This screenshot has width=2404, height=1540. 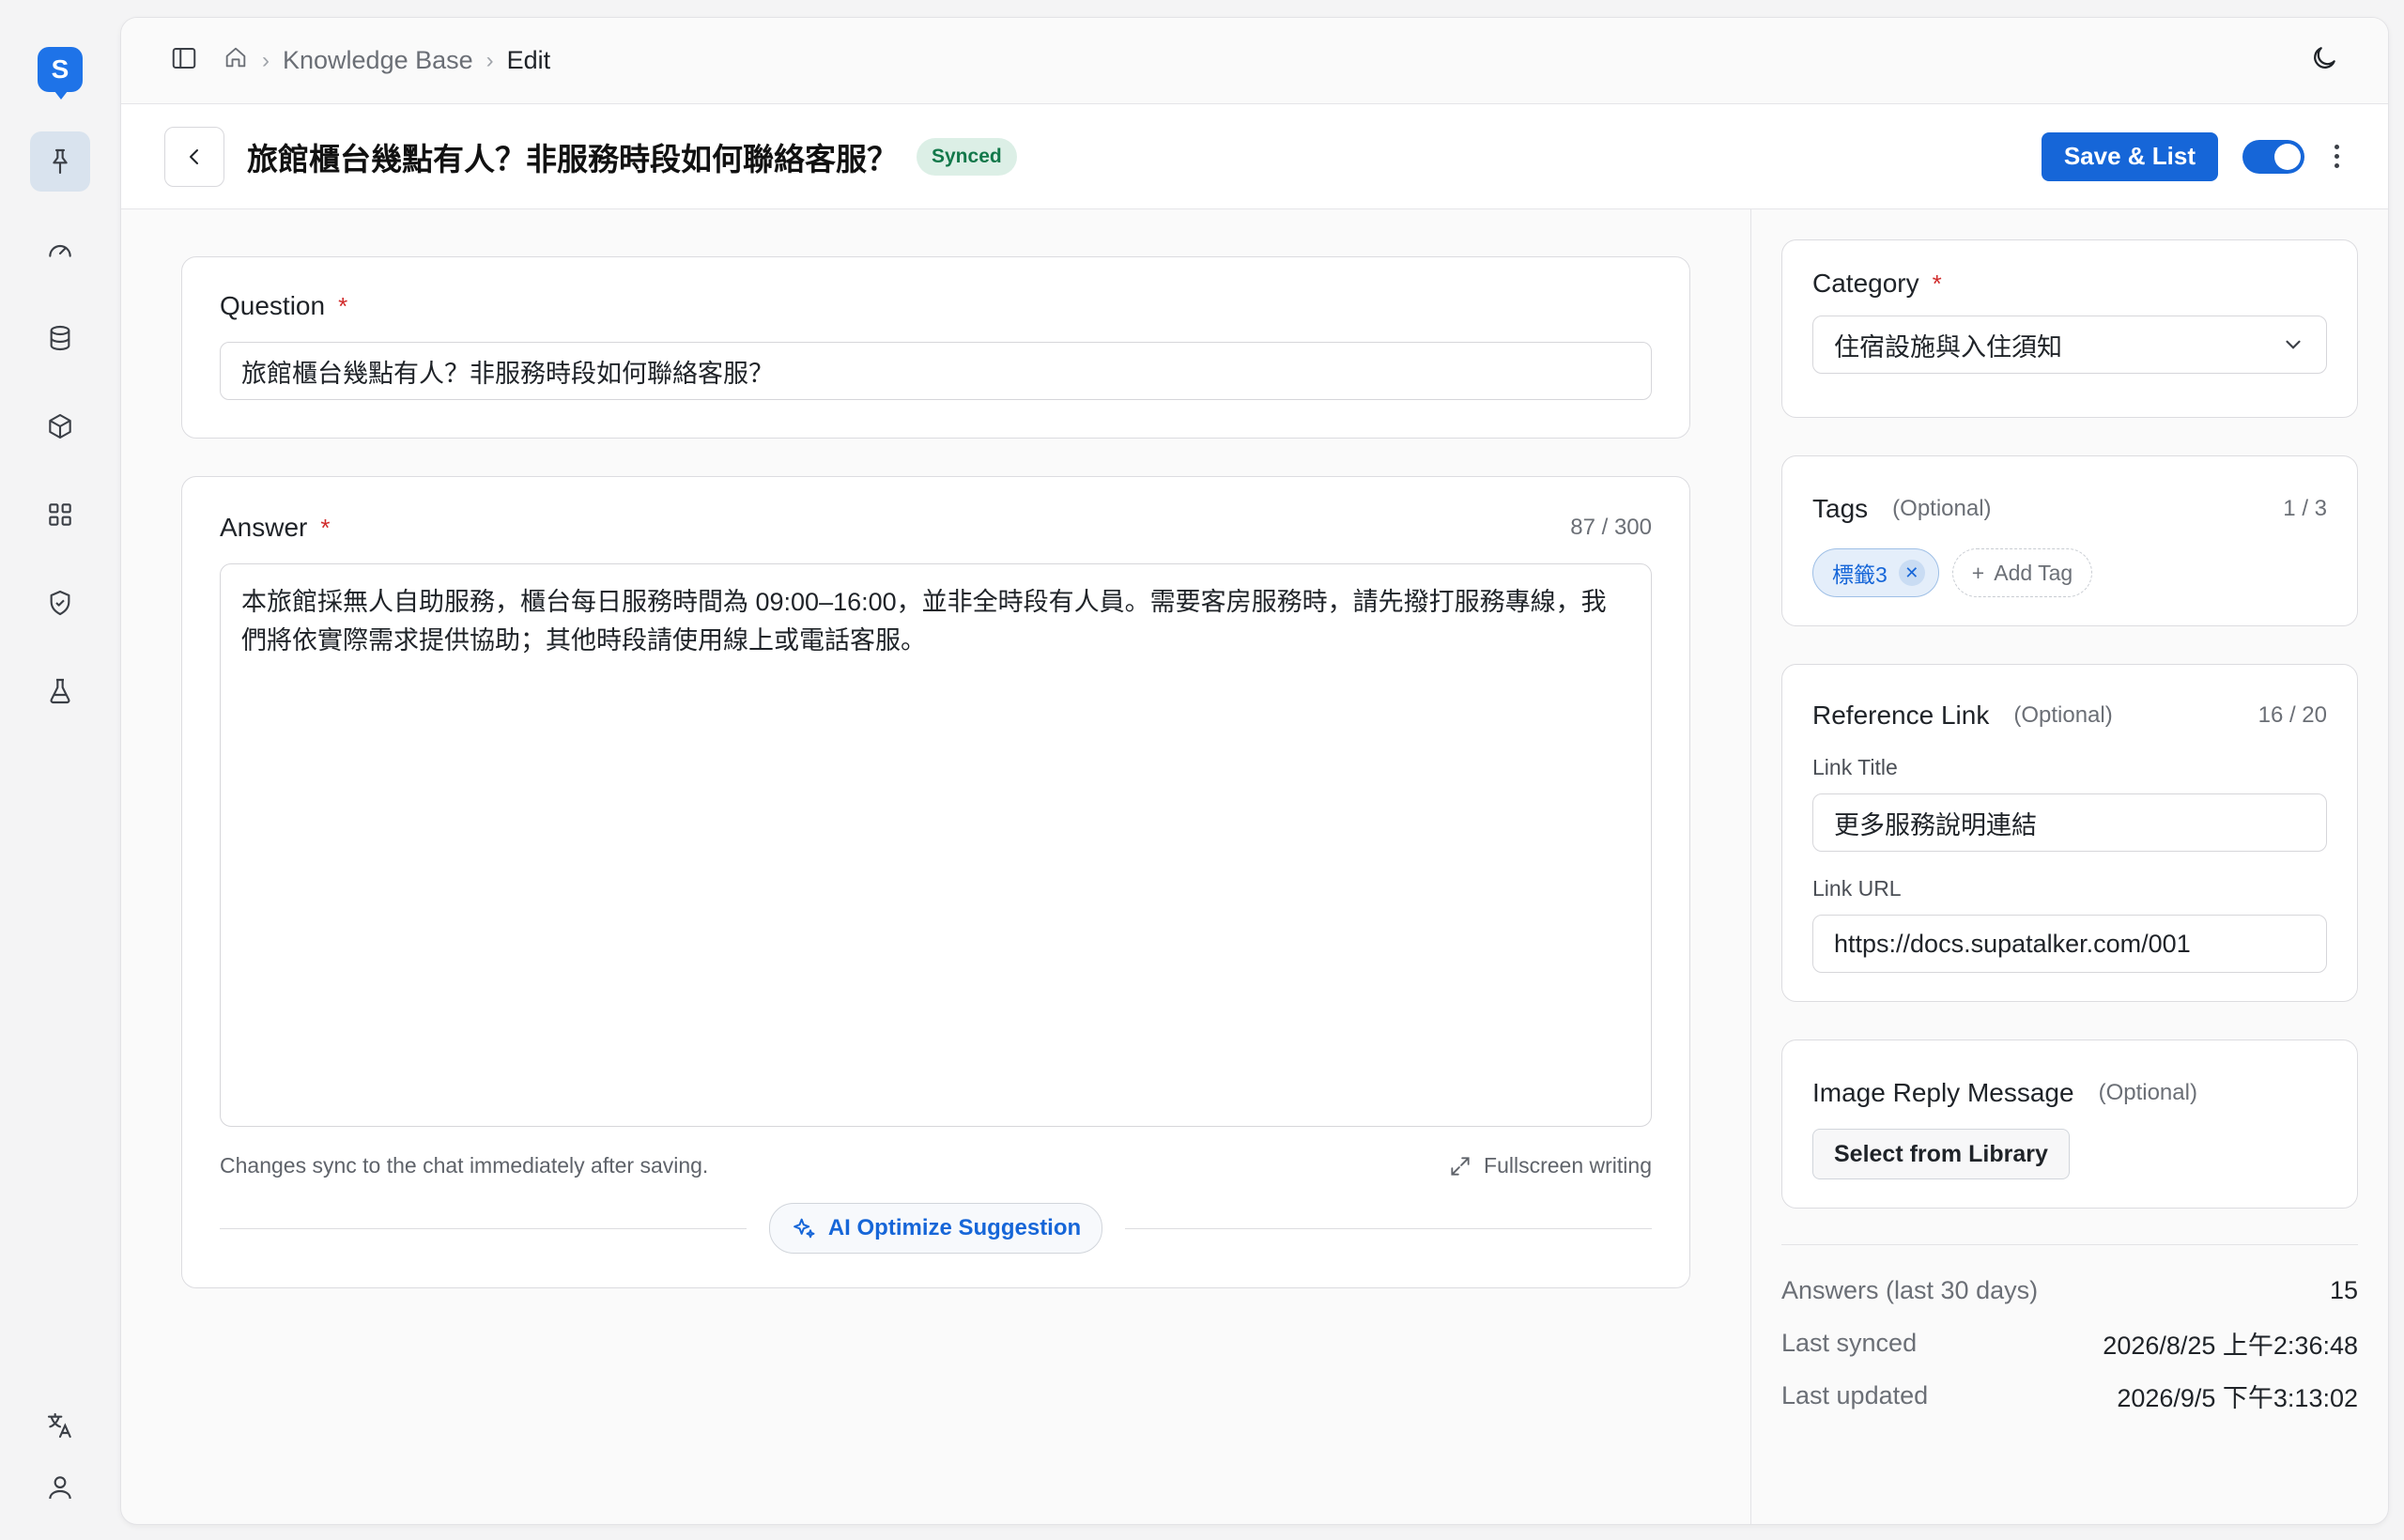 What do you see at coordinates (936, 306) in the screenshot?
I see `question-label-row: Question *` at bounding box center [936, 306].